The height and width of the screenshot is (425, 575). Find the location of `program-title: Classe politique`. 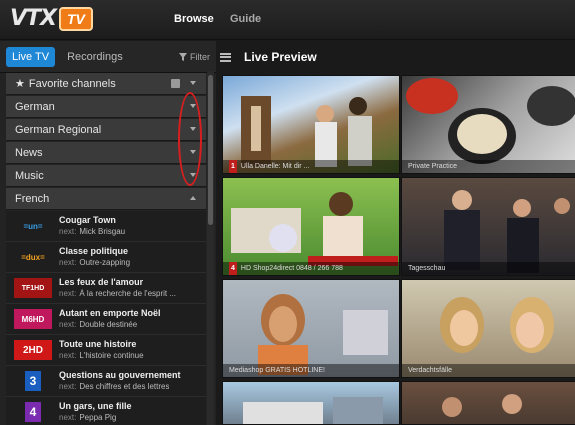

program-title: Classe politique is located at coordinates (94, 251).